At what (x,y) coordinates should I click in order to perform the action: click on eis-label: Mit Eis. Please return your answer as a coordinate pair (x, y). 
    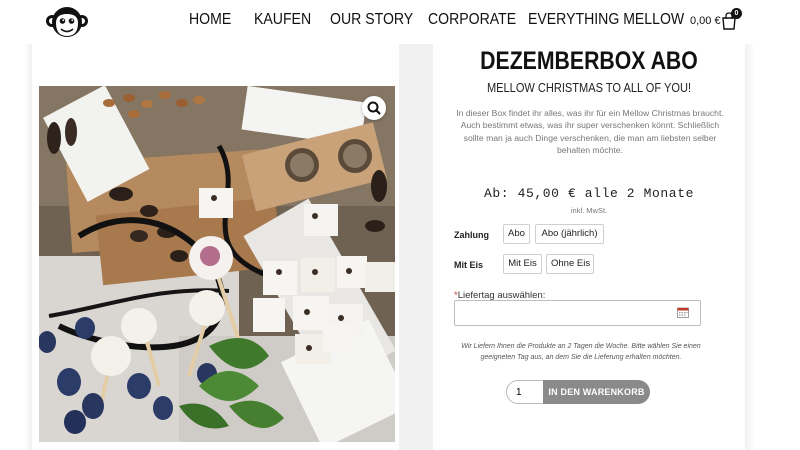
    Looking at the image, I should click on (469, 265).